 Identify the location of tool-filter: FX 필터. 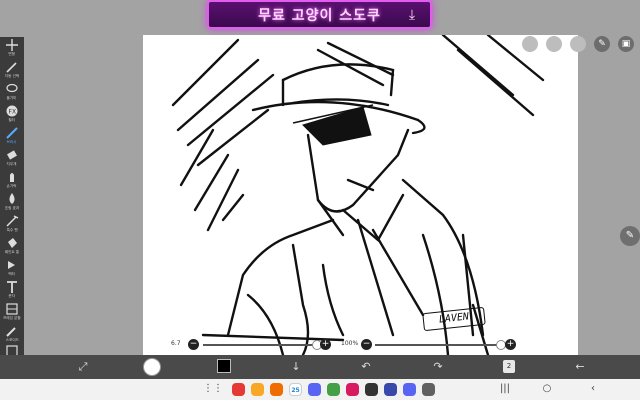
(12, 116).